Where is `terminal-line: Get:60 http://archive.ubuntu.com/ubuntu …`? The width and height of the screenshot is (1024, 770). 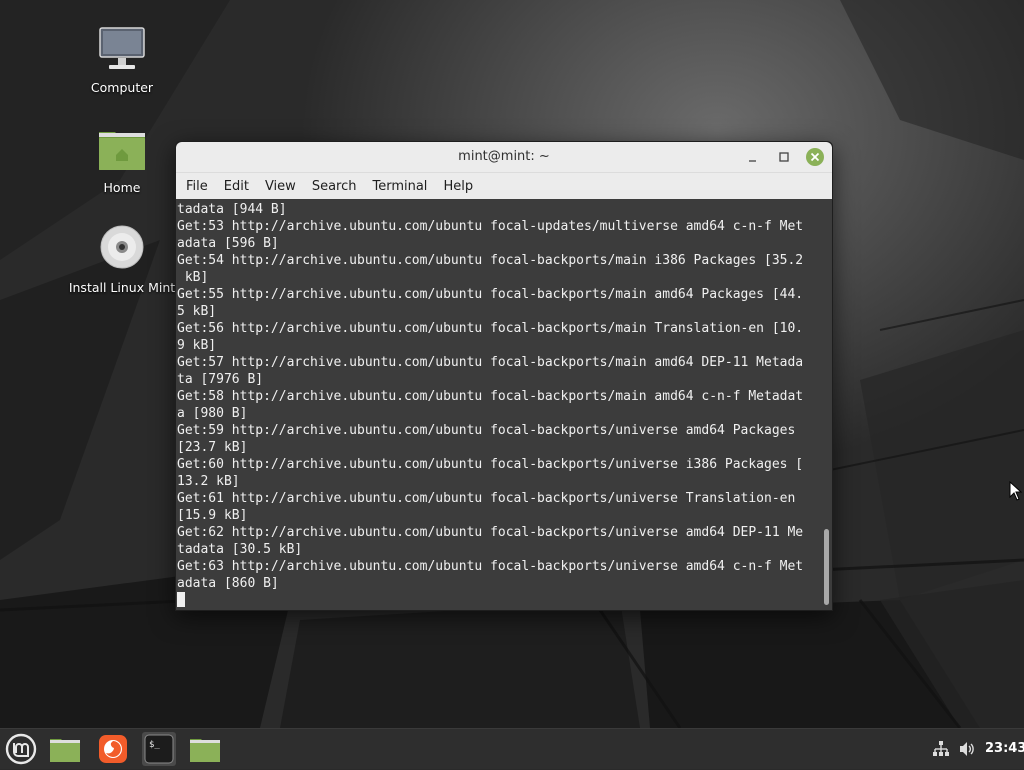
terminal-line: Get:60 http://archive.ubuntu.com/ubuntu … is located at coordinates (490, 464).